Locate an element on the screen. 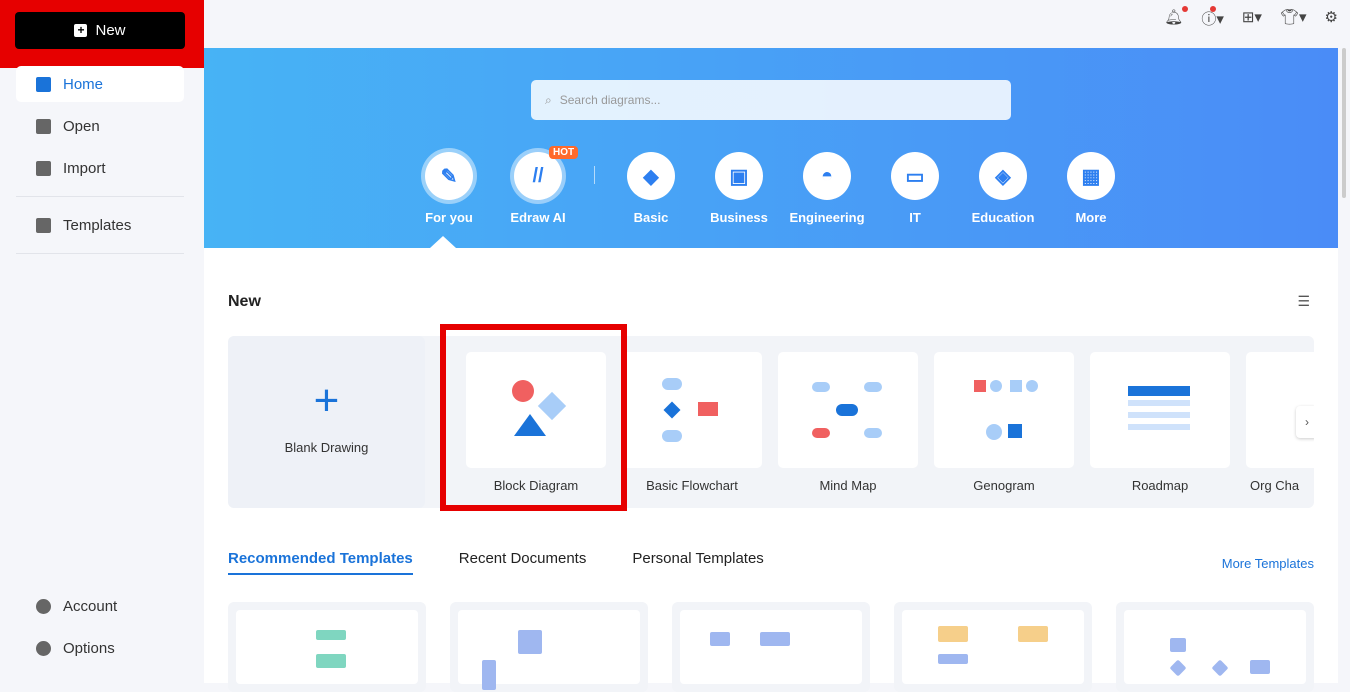 The width and height of the screenshot is (1350, 692). label: Templates is located at coordinates (97, 225).